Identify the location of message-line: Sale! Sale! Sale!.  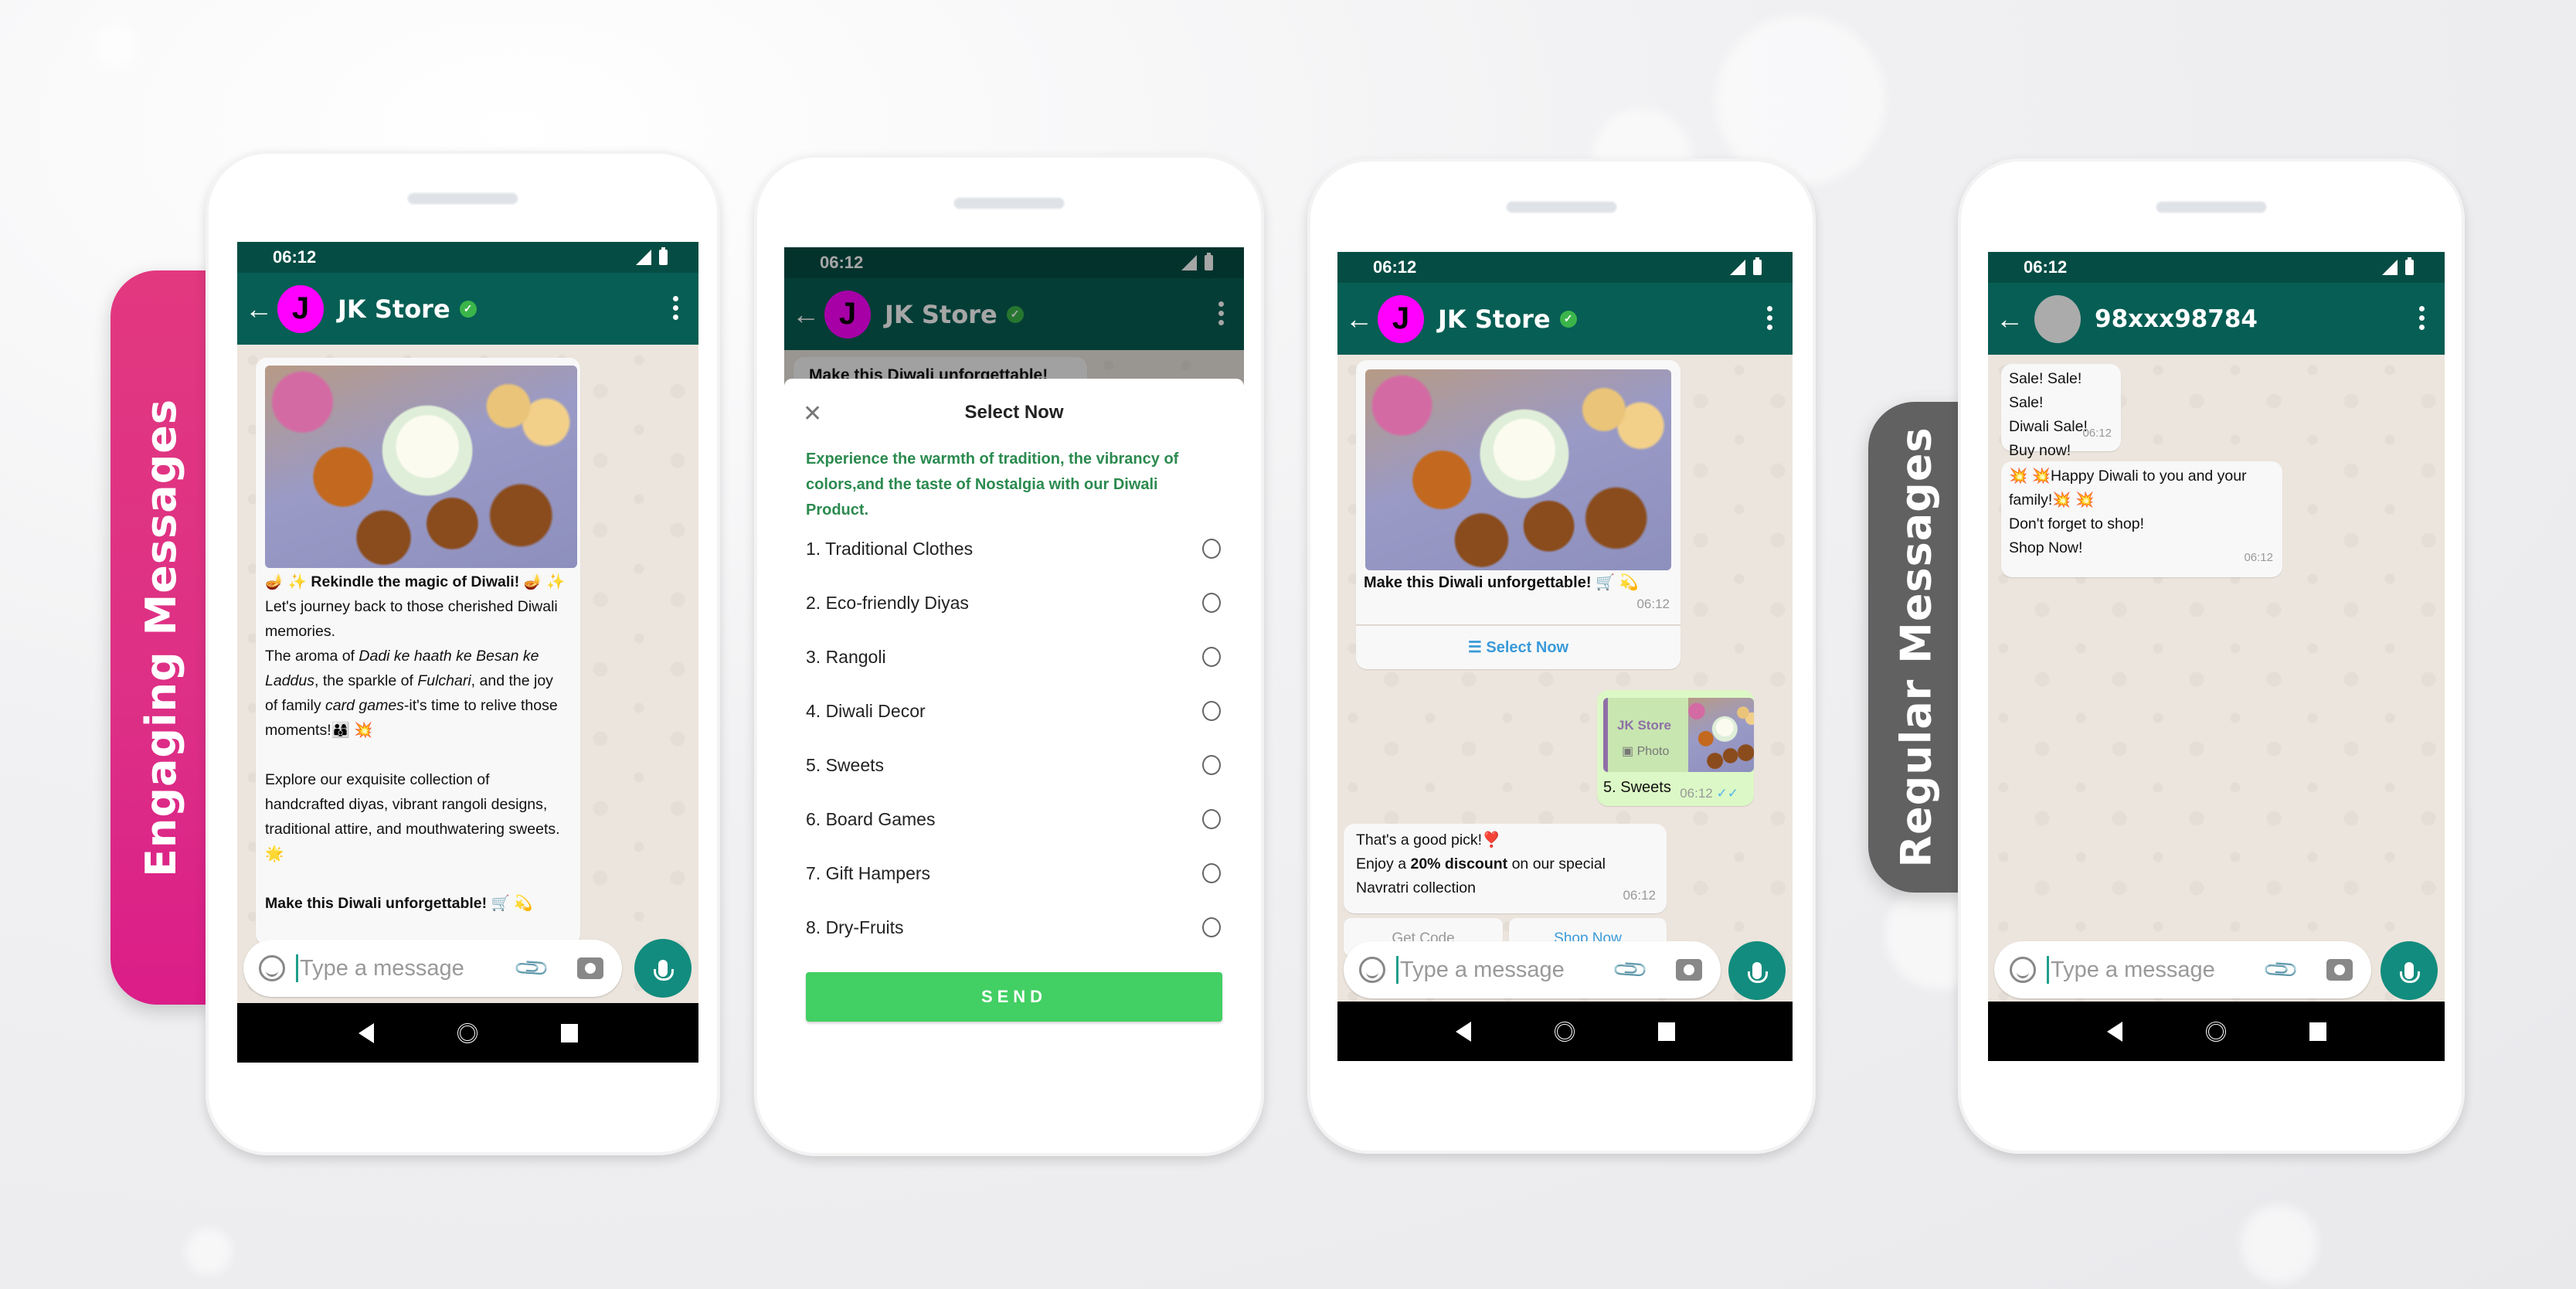
(2045, 390).